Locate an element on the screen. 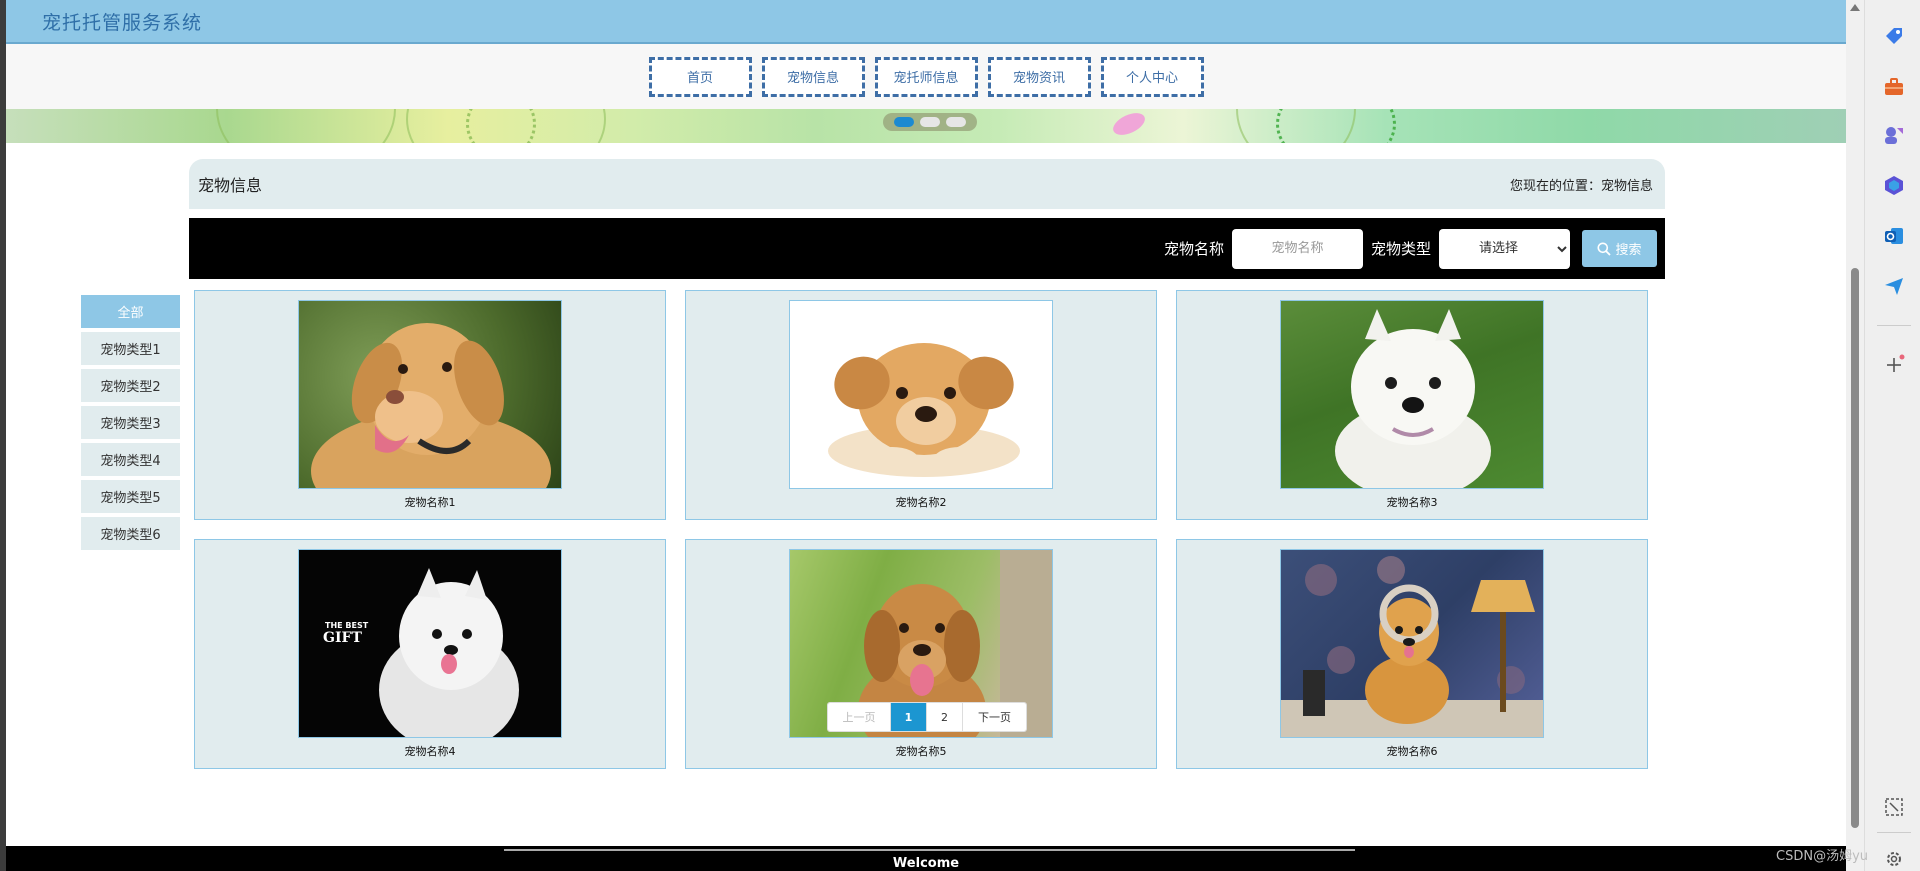 The height and width of the screenshot is (871, 1920). search-bar: 宠物名称 宠物类型 请选择 搜索 is located at coordinates (927, 248).